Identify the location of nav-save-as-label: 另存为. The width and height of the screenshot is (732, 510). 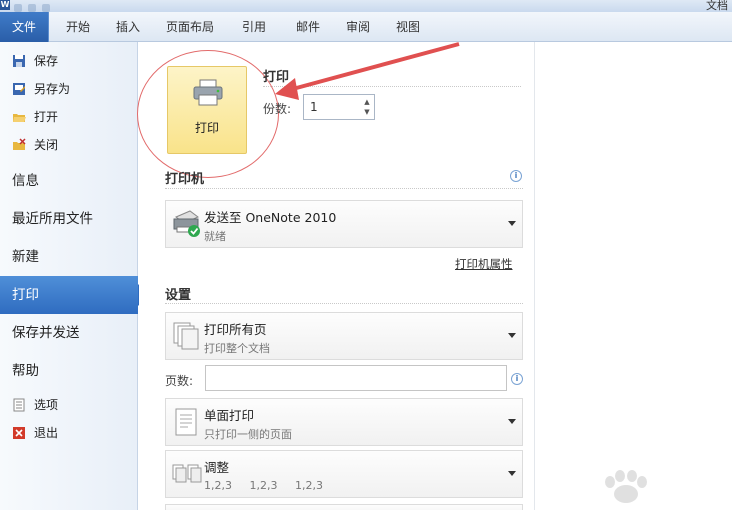
(52, 89).